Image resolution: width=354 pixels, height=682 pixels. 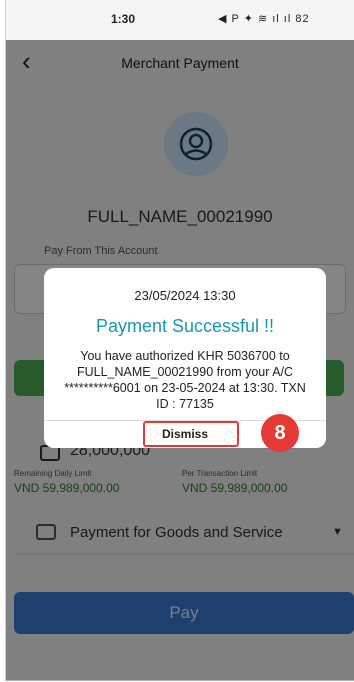 What do you see at coordinates (185, 295) in the screenshot?
I see `dialog-datetime: 23/05/2024 13:30` at bounding box center [185, 295].